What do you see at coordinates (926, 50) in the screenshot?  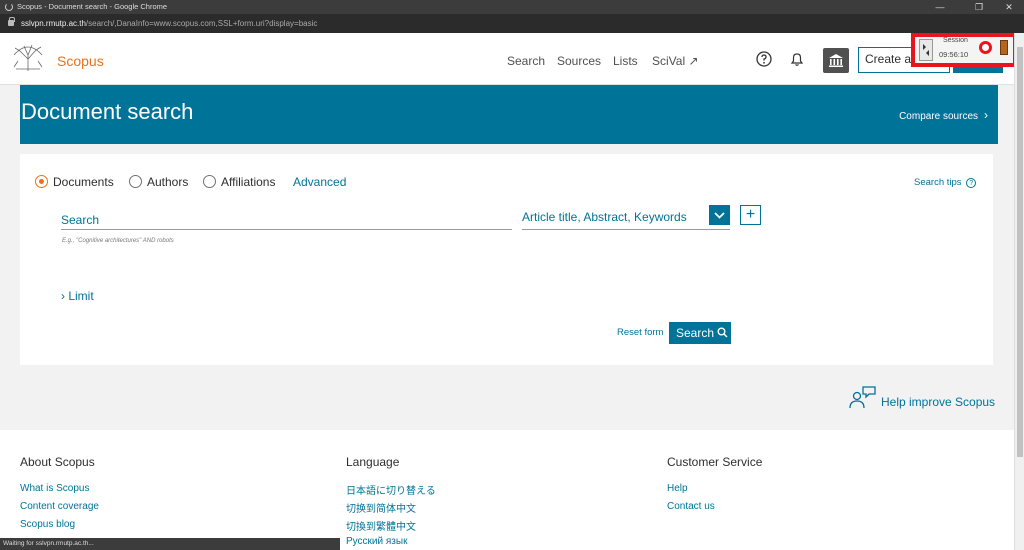 I see `toggle-arrows-icon` at bounding box center [926, 50].